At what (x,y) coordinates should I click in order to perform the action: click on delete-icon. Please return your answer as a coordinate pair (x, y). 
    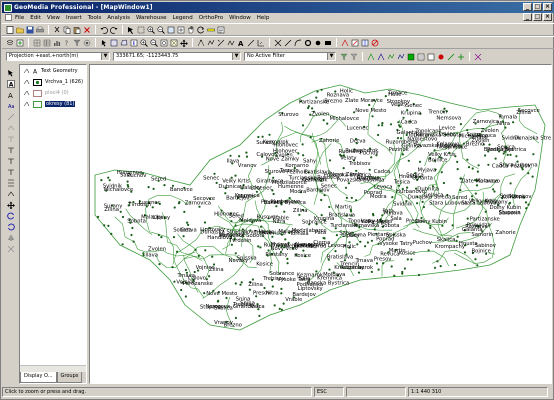
    Looking at the image, I should click on (86, 29).